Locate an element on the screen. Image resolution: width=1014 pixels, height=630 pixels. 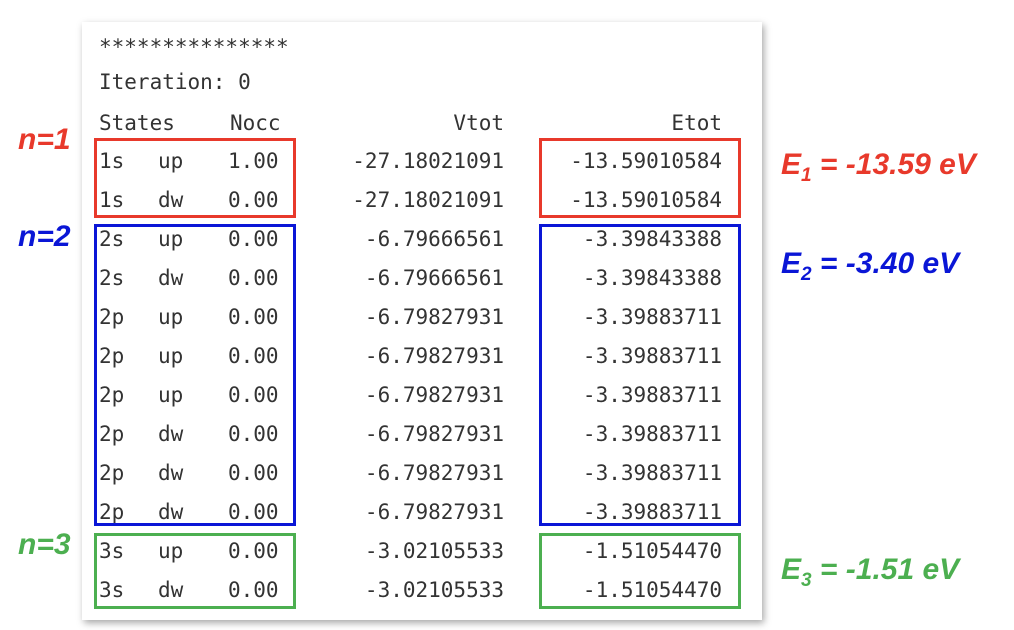
shell-label-n2: n=2 is located at coordinates (44, 236).